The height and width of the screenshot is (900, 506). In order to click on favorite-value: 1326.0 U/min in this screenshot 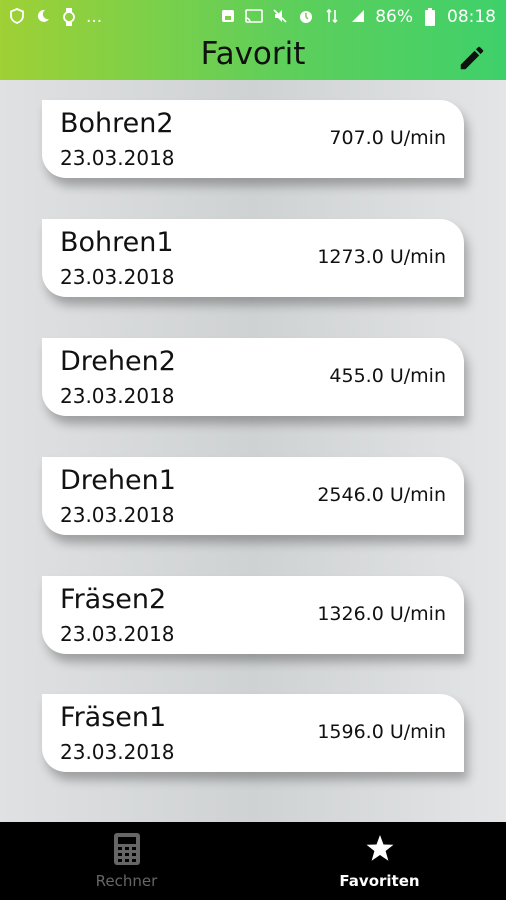, I will do `click(381, 614)`.